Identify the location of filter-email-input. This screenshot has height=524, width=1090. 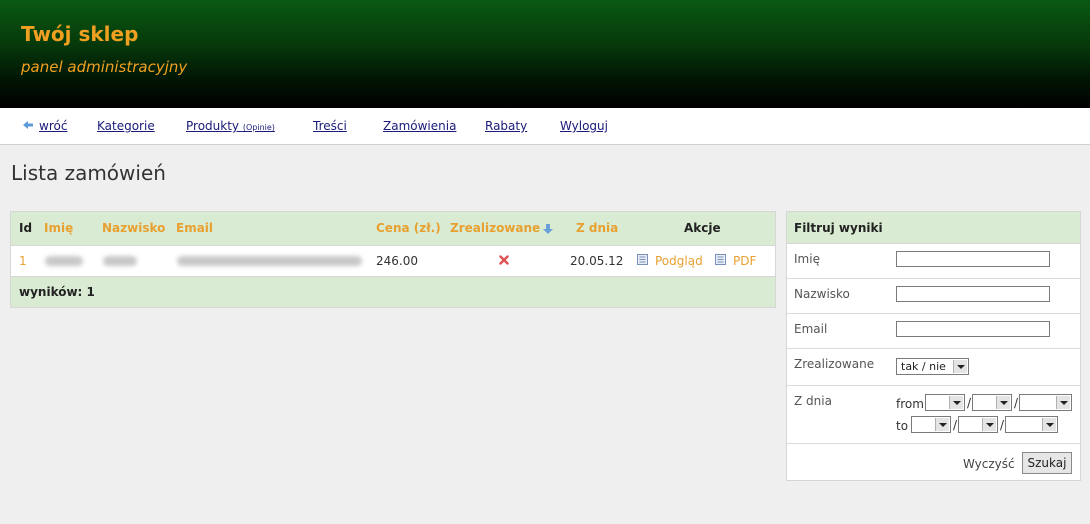
(973, 329).